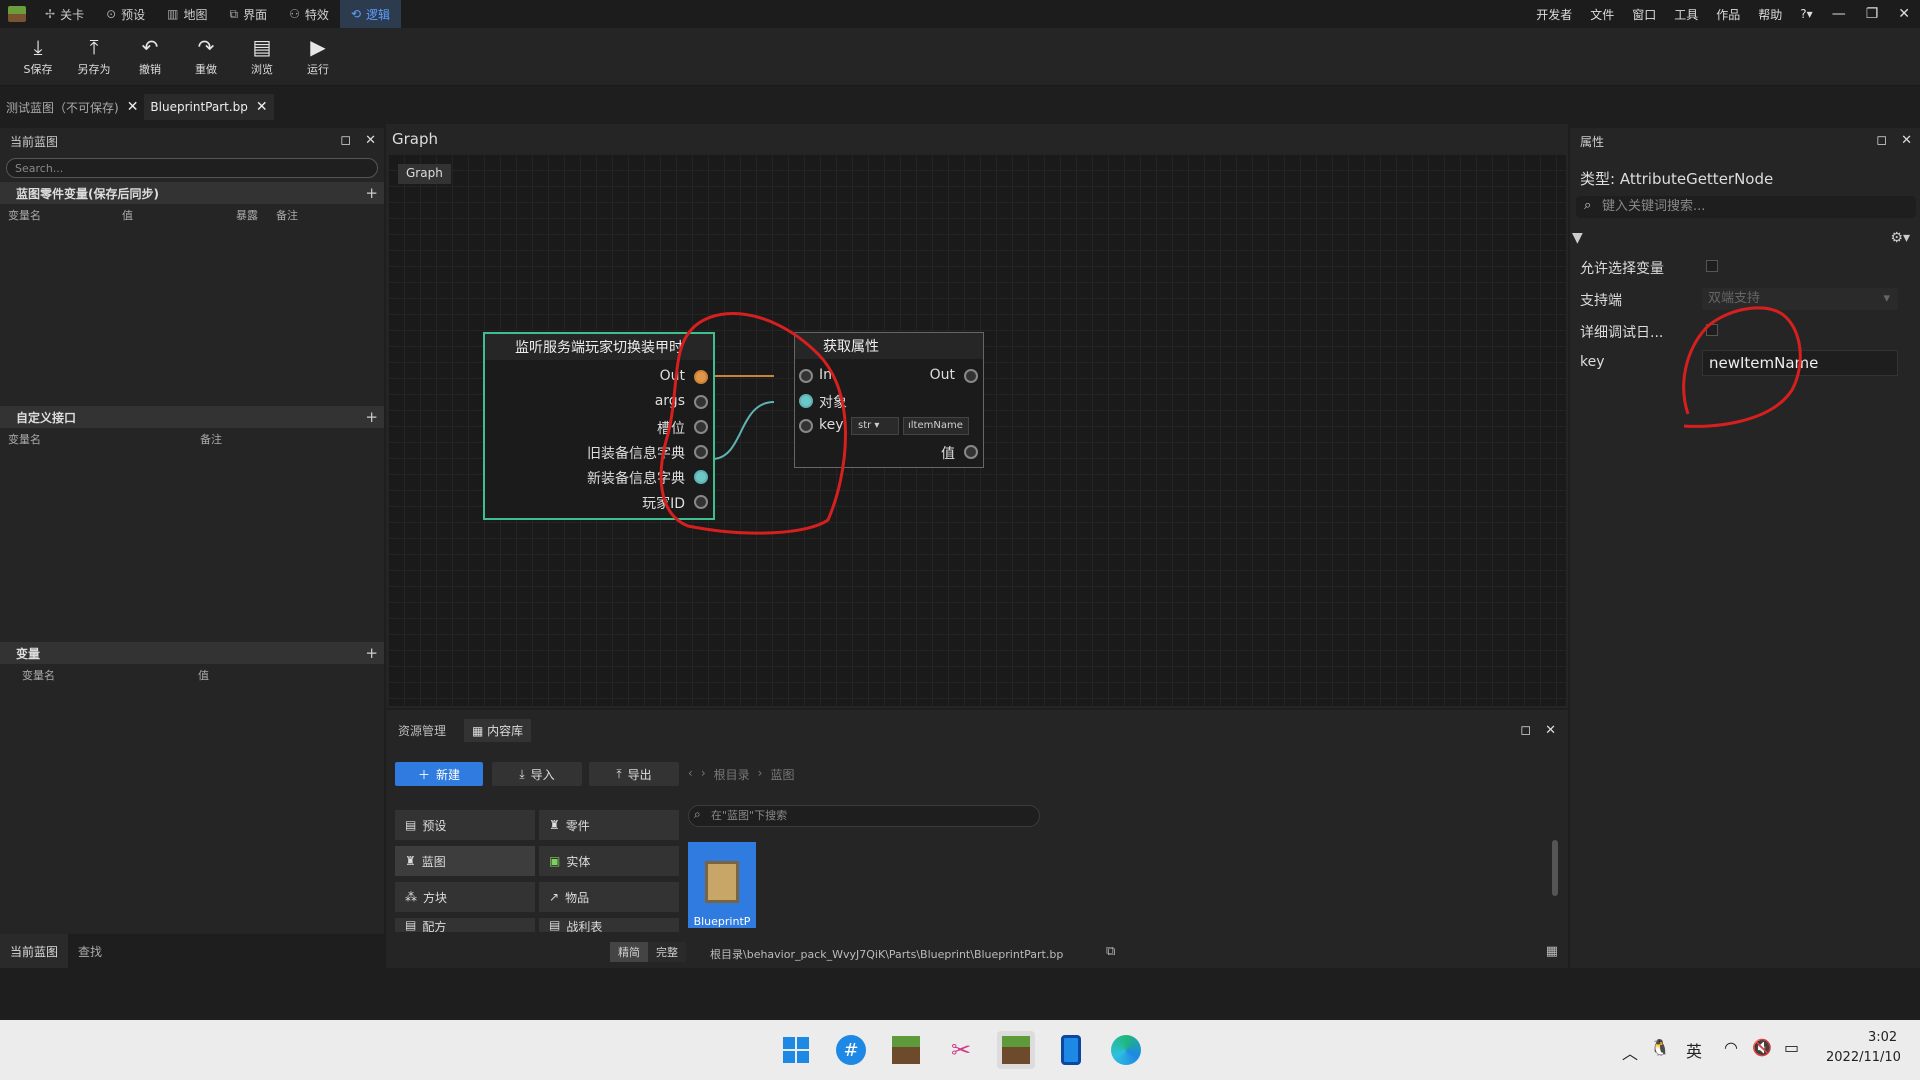 This screenshot has width=1920, height=1080. Describe the element at coordinates (971, 452) in the screenshot. I see `pin-value` at that location.